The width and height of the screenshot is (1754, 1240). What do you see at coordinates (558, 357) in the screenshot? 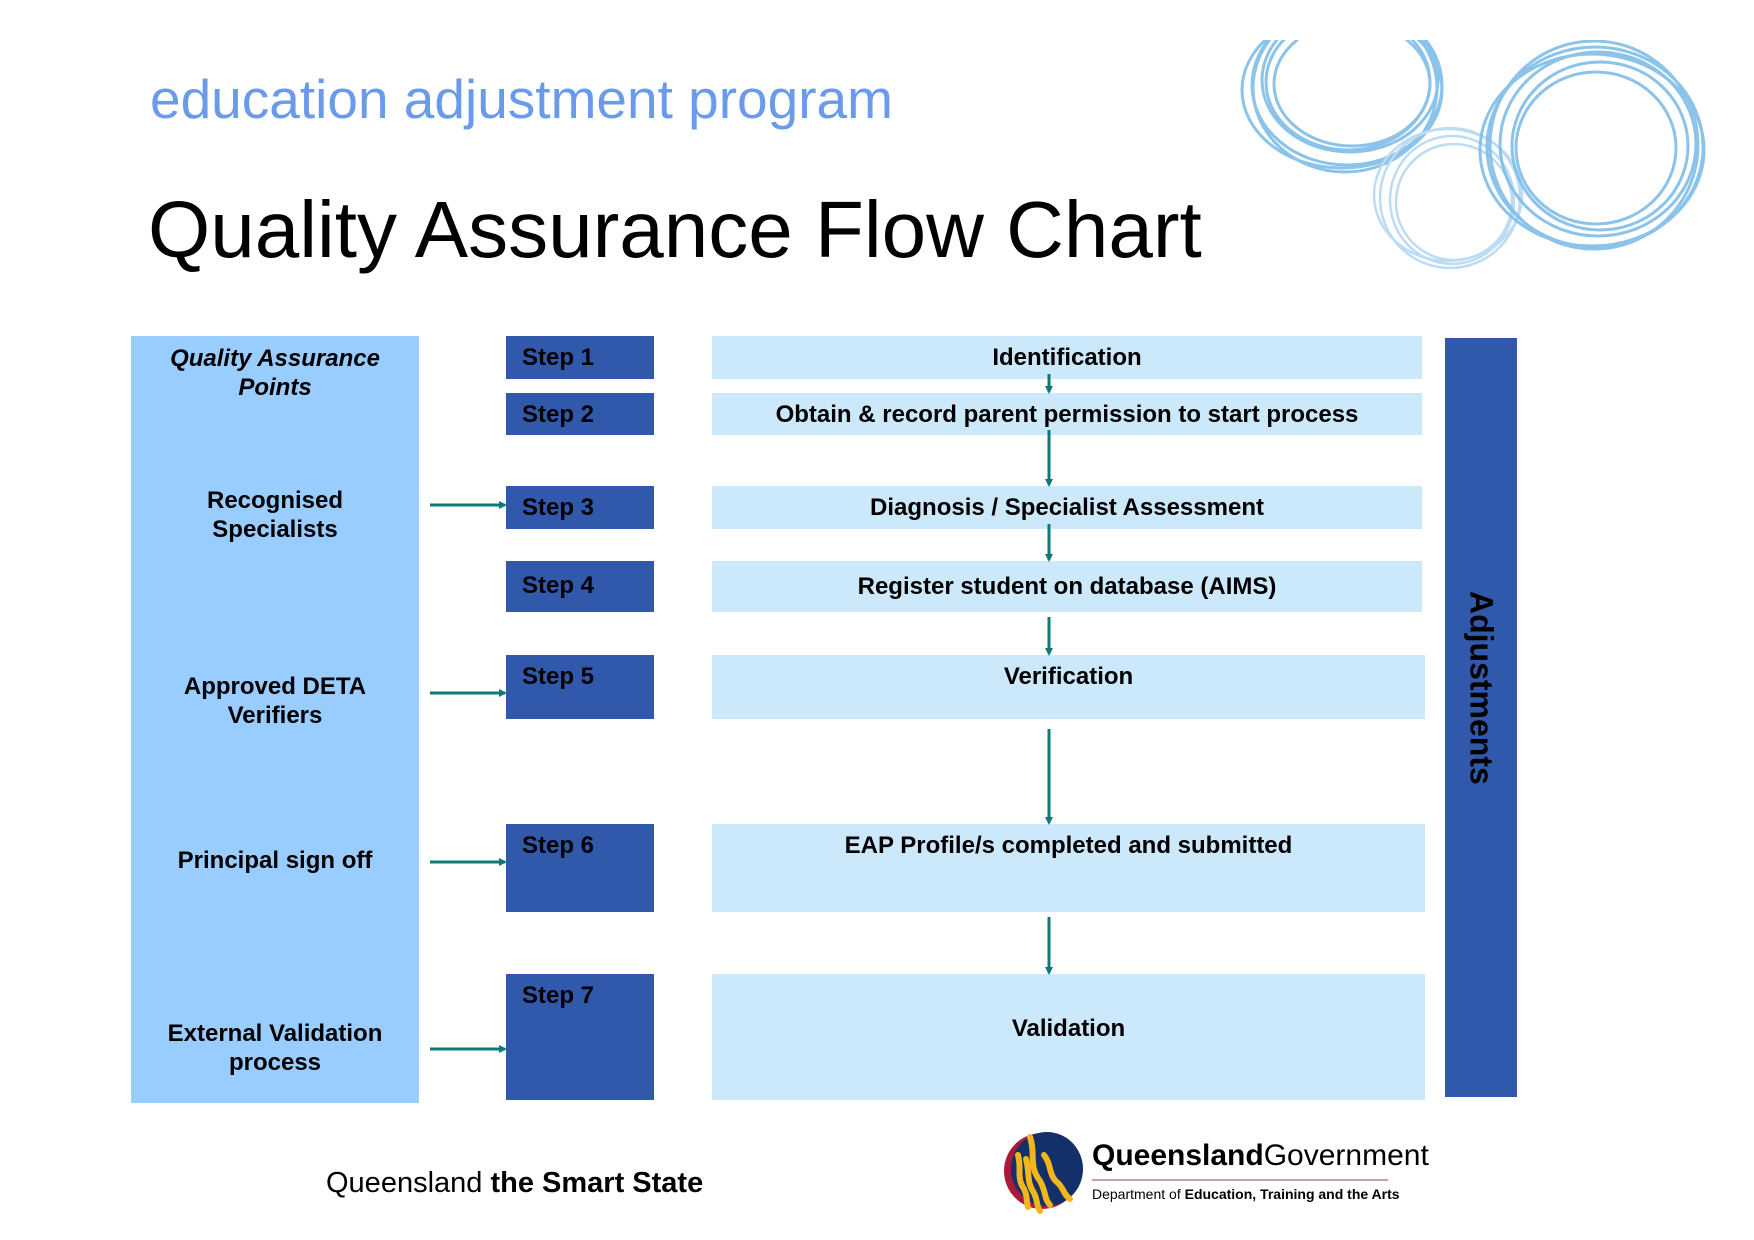
I see `step-label: Step 1` at bounding box center [558, 357].